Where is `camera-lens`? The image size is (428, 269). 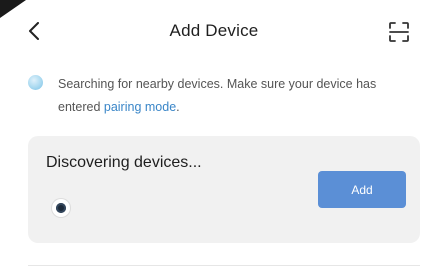
camera-lens is located at coordinates (61, 208).